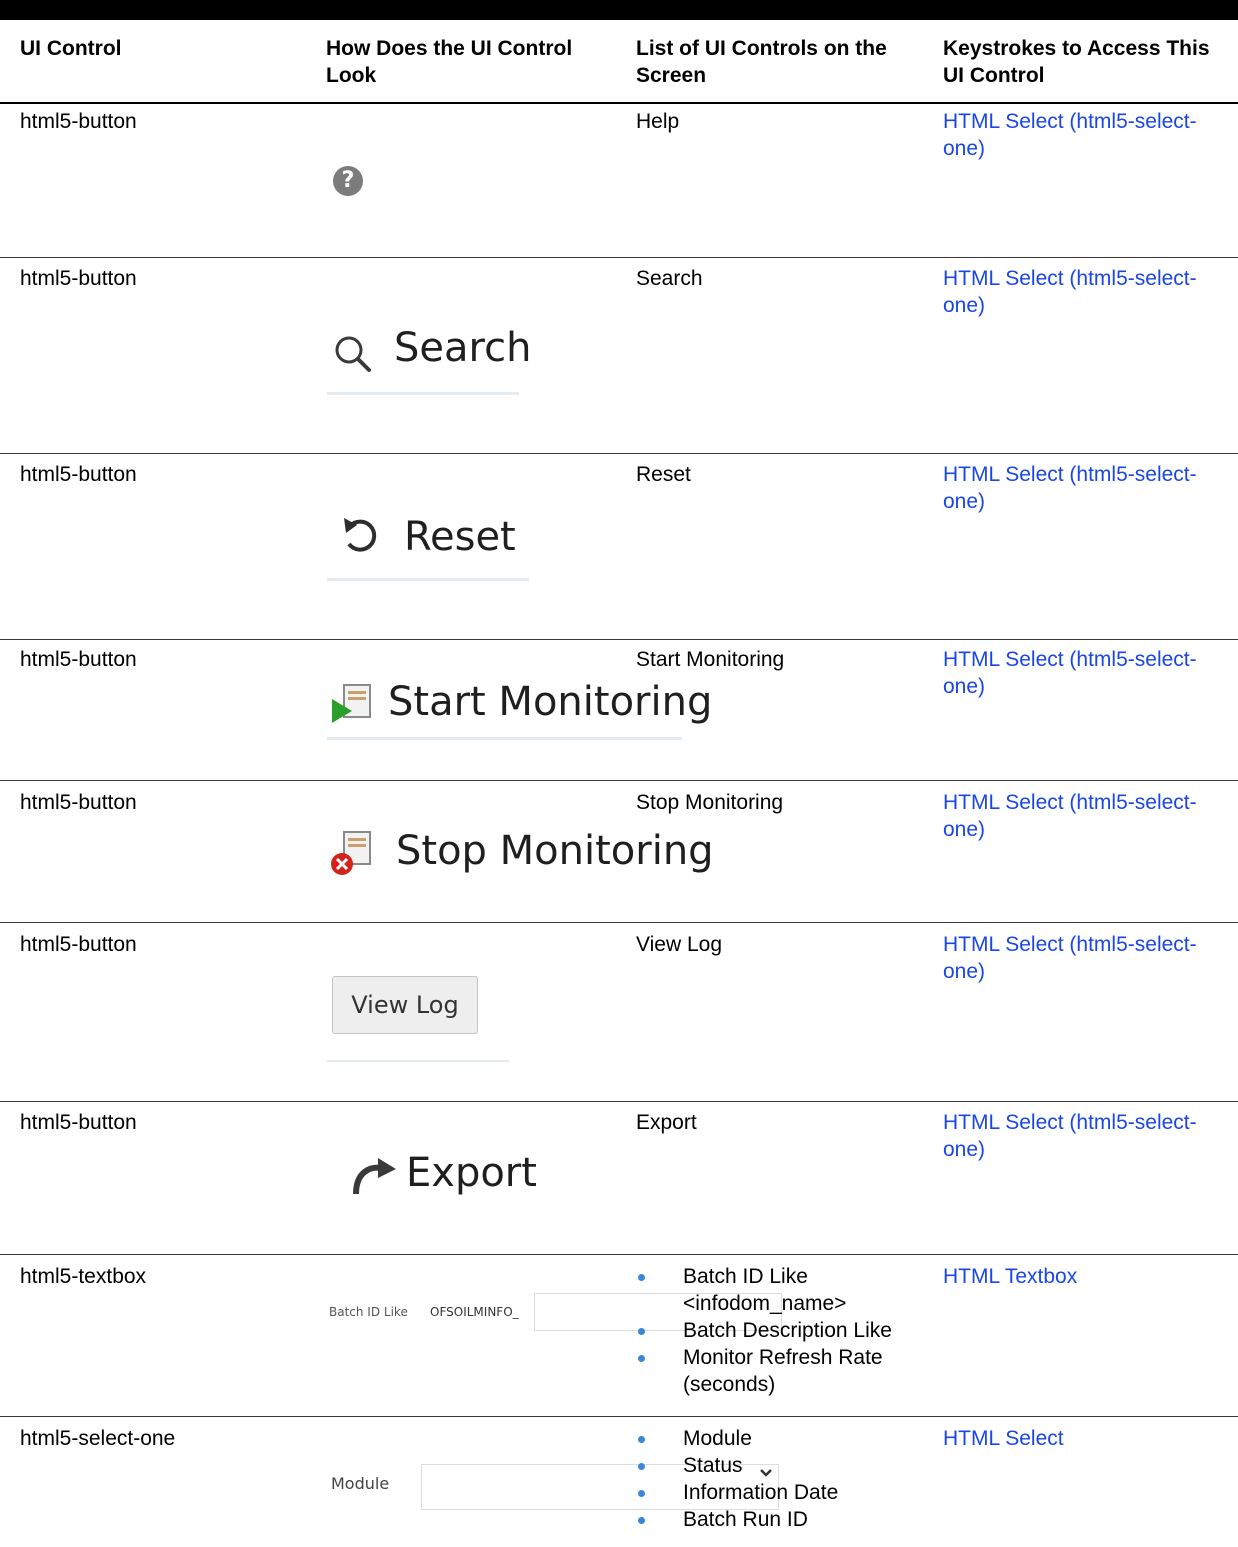  I want to click on reset-underline, so click(428, 579).